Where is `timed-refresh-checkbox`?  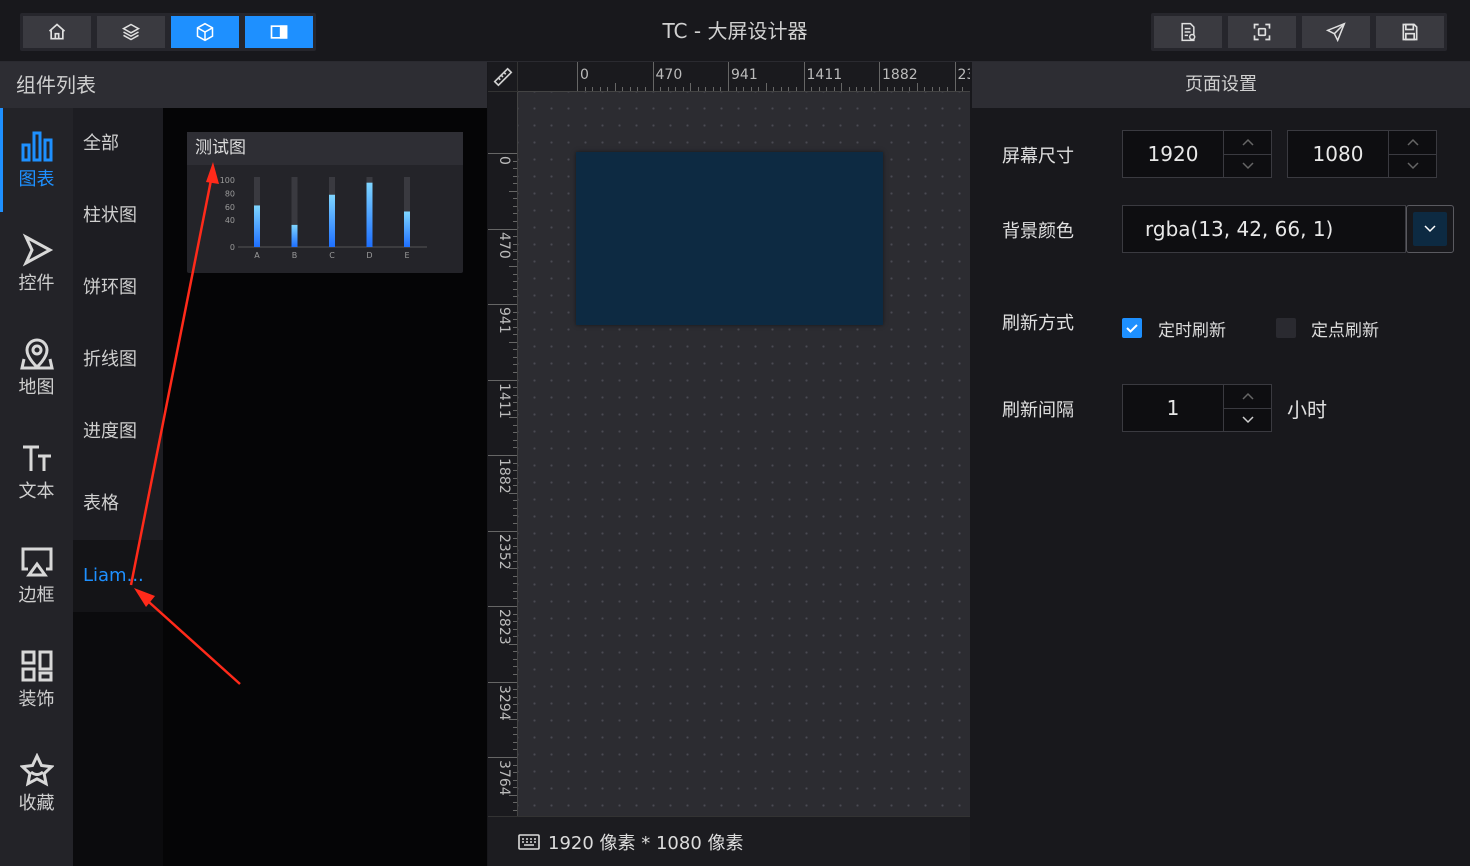 timed-refresh-checkbox is located at coordinates (1132, 328).